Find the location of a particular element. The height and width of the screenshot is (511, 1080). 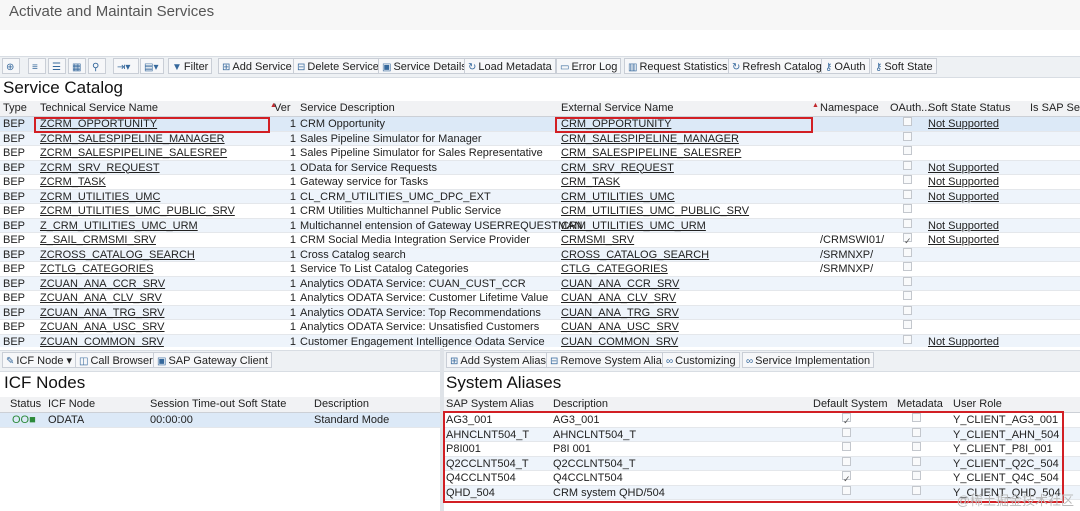

zoom-icon: ⊕ is located at coordinates (11, 66).